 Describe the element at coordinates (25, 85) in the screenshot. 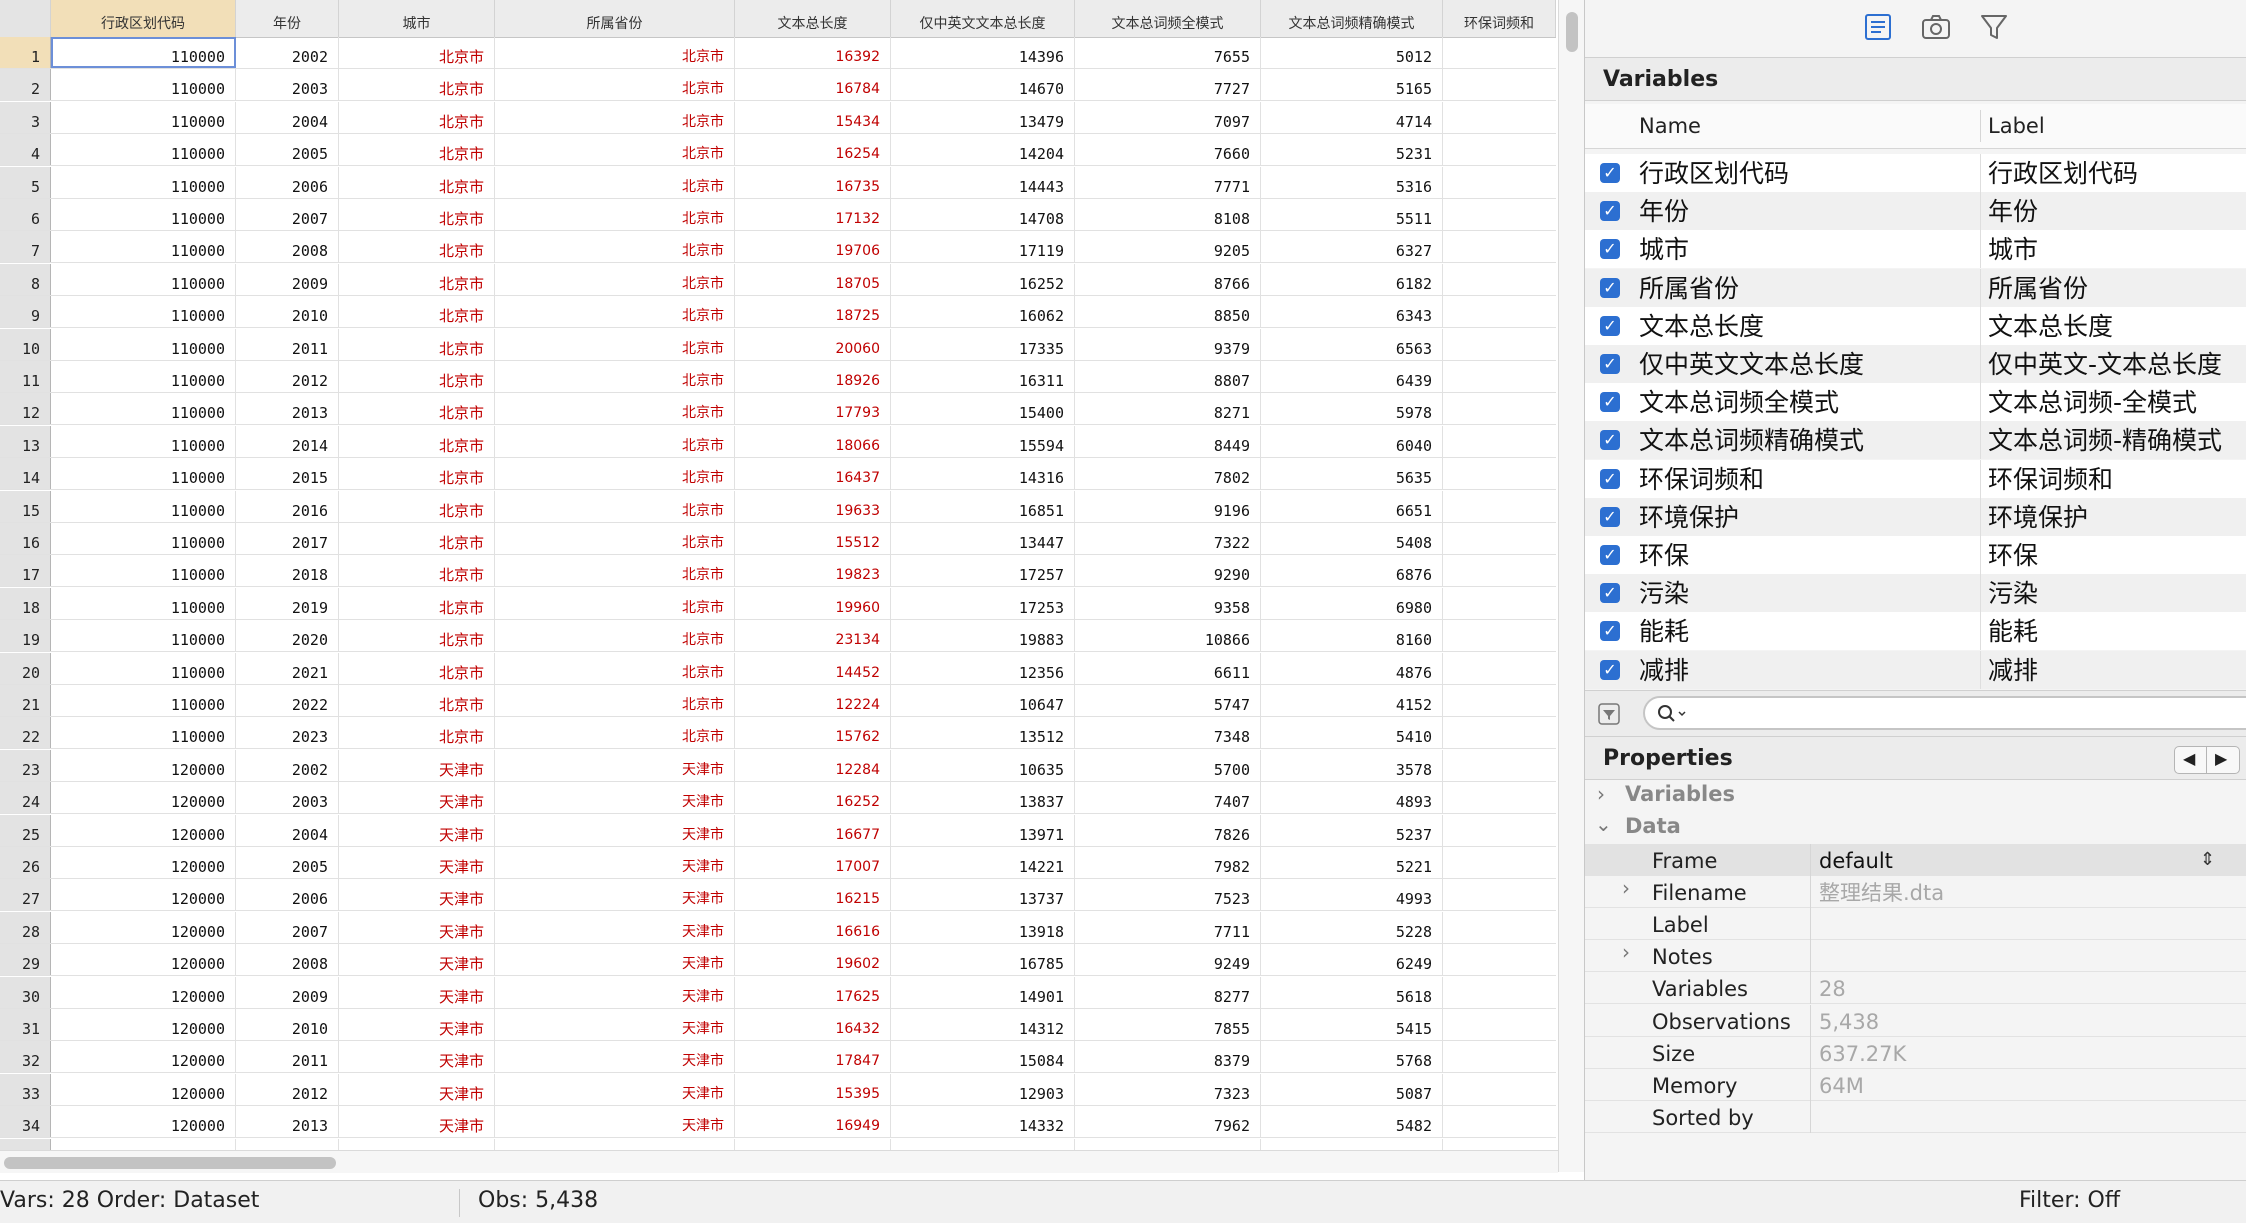

I see `row-number: 2` at that location.